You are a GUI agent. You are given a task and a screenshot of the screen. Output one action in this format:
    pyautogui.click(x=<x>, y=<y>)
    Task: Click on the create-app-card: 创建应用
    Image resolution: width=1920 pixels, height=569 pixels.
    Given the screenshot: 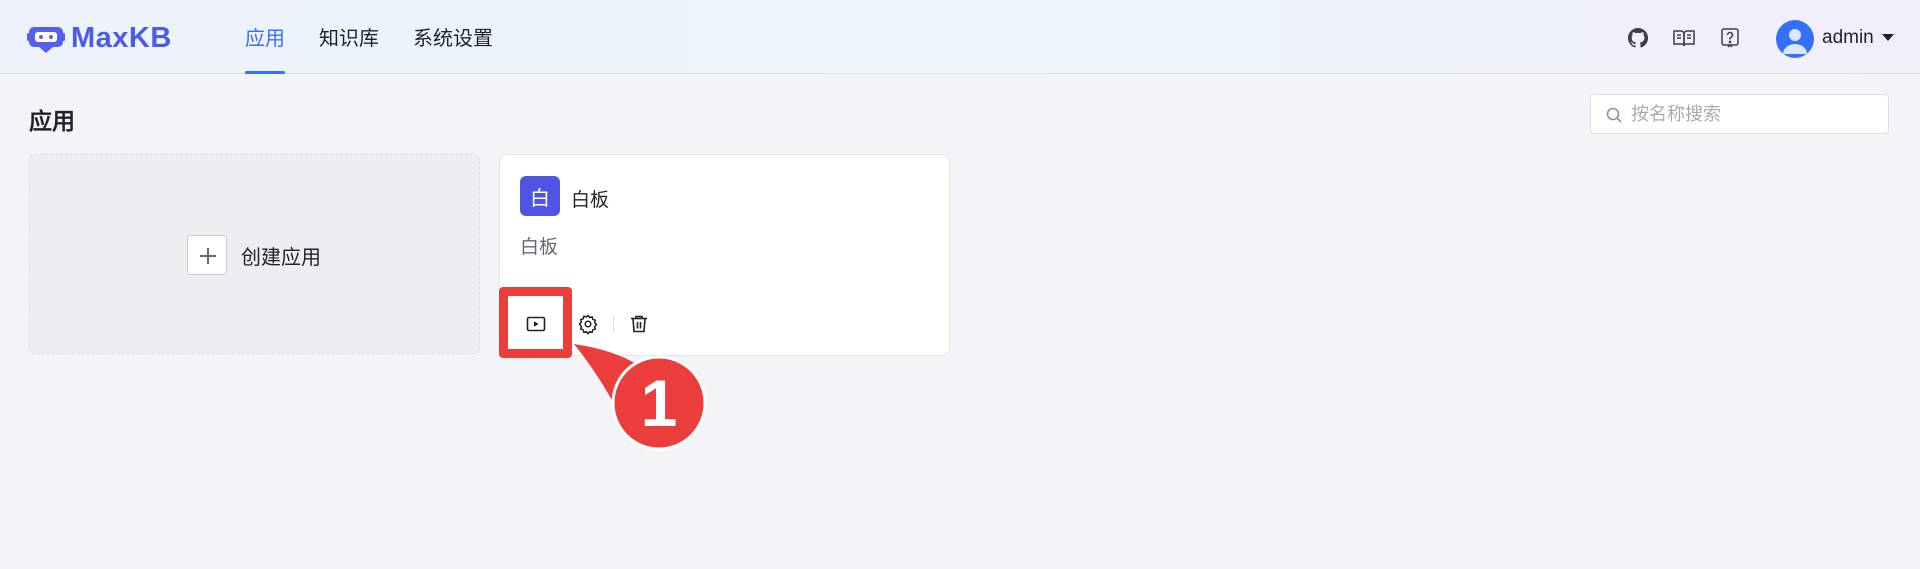 What is the action you would take?
    pyautogui.click(x=254, y=254)
    